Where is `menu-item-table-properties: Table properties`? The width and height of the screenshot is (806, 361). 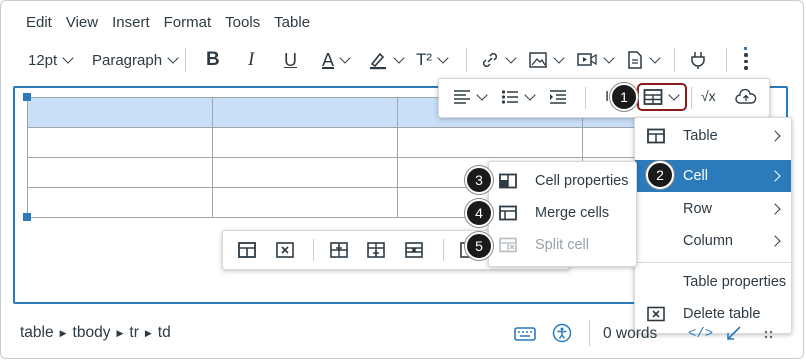
menu-item-table-properties: Table properties is located at coordinates (713, 282).